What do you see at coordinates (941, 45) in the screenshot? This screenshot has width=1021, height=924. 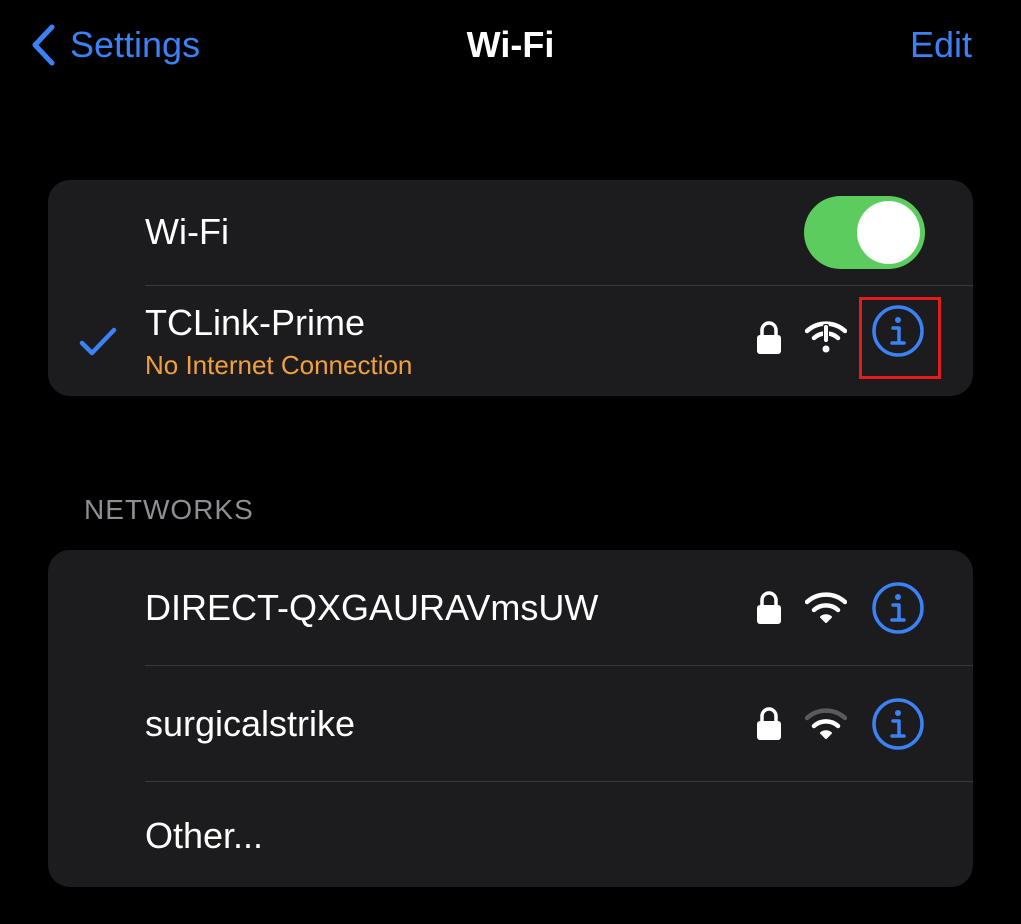 I see `edit-button: Edit` at bounding box center [941, 45].